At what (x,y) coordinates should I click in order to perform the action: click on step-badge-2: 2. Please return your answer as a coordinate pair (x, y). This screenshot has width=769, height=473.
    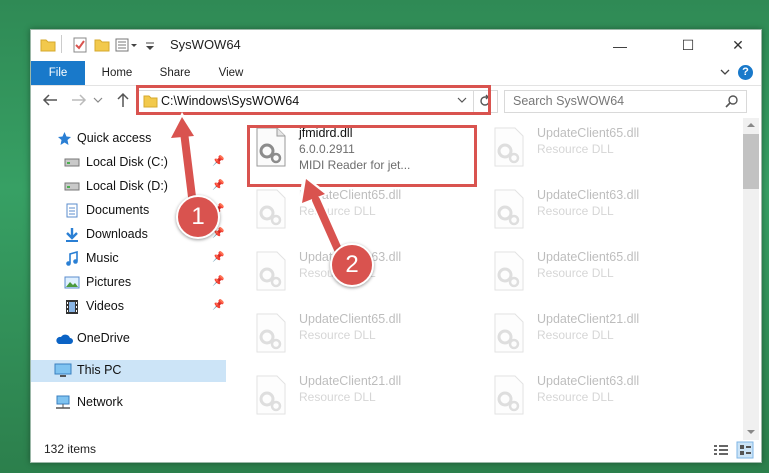
    Looking at the image, I should click on (352, 265).